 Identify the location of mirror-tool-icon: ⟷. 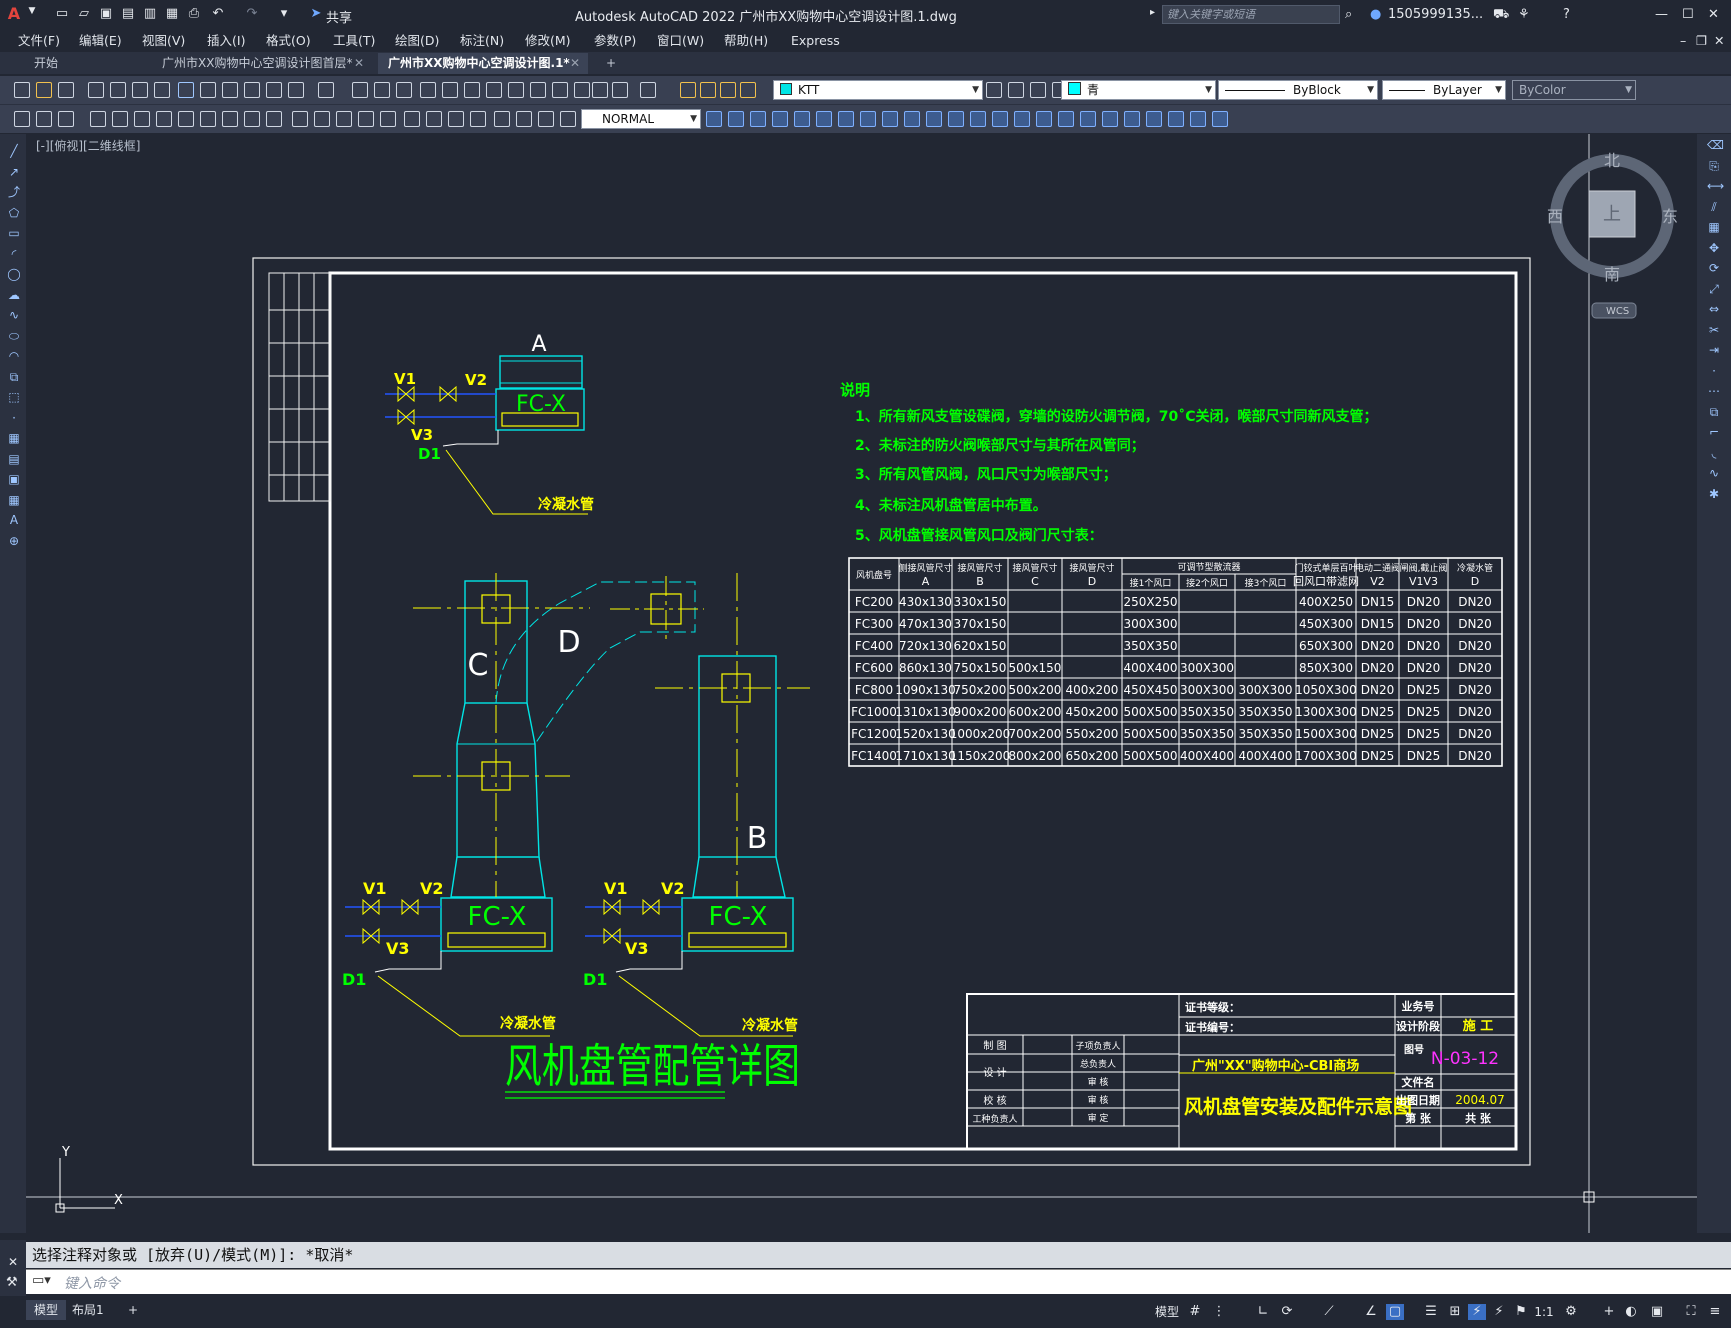
(1715, 186).